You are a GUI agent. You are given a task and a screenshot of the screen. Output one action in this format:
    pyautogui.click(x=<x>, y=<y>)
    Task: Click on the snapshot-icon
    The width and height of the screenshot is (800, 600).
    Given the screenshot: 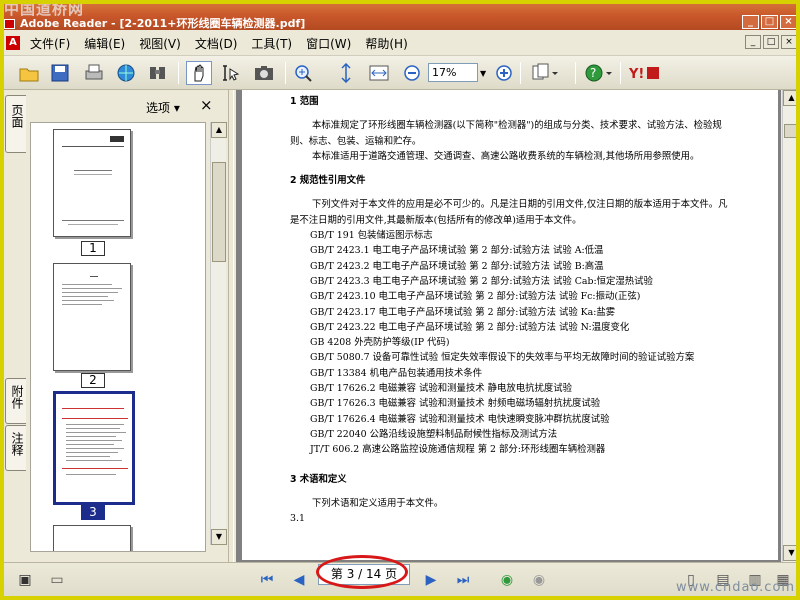 What is the action you would take?
    pyautogui.click(x=264, y=73)
    